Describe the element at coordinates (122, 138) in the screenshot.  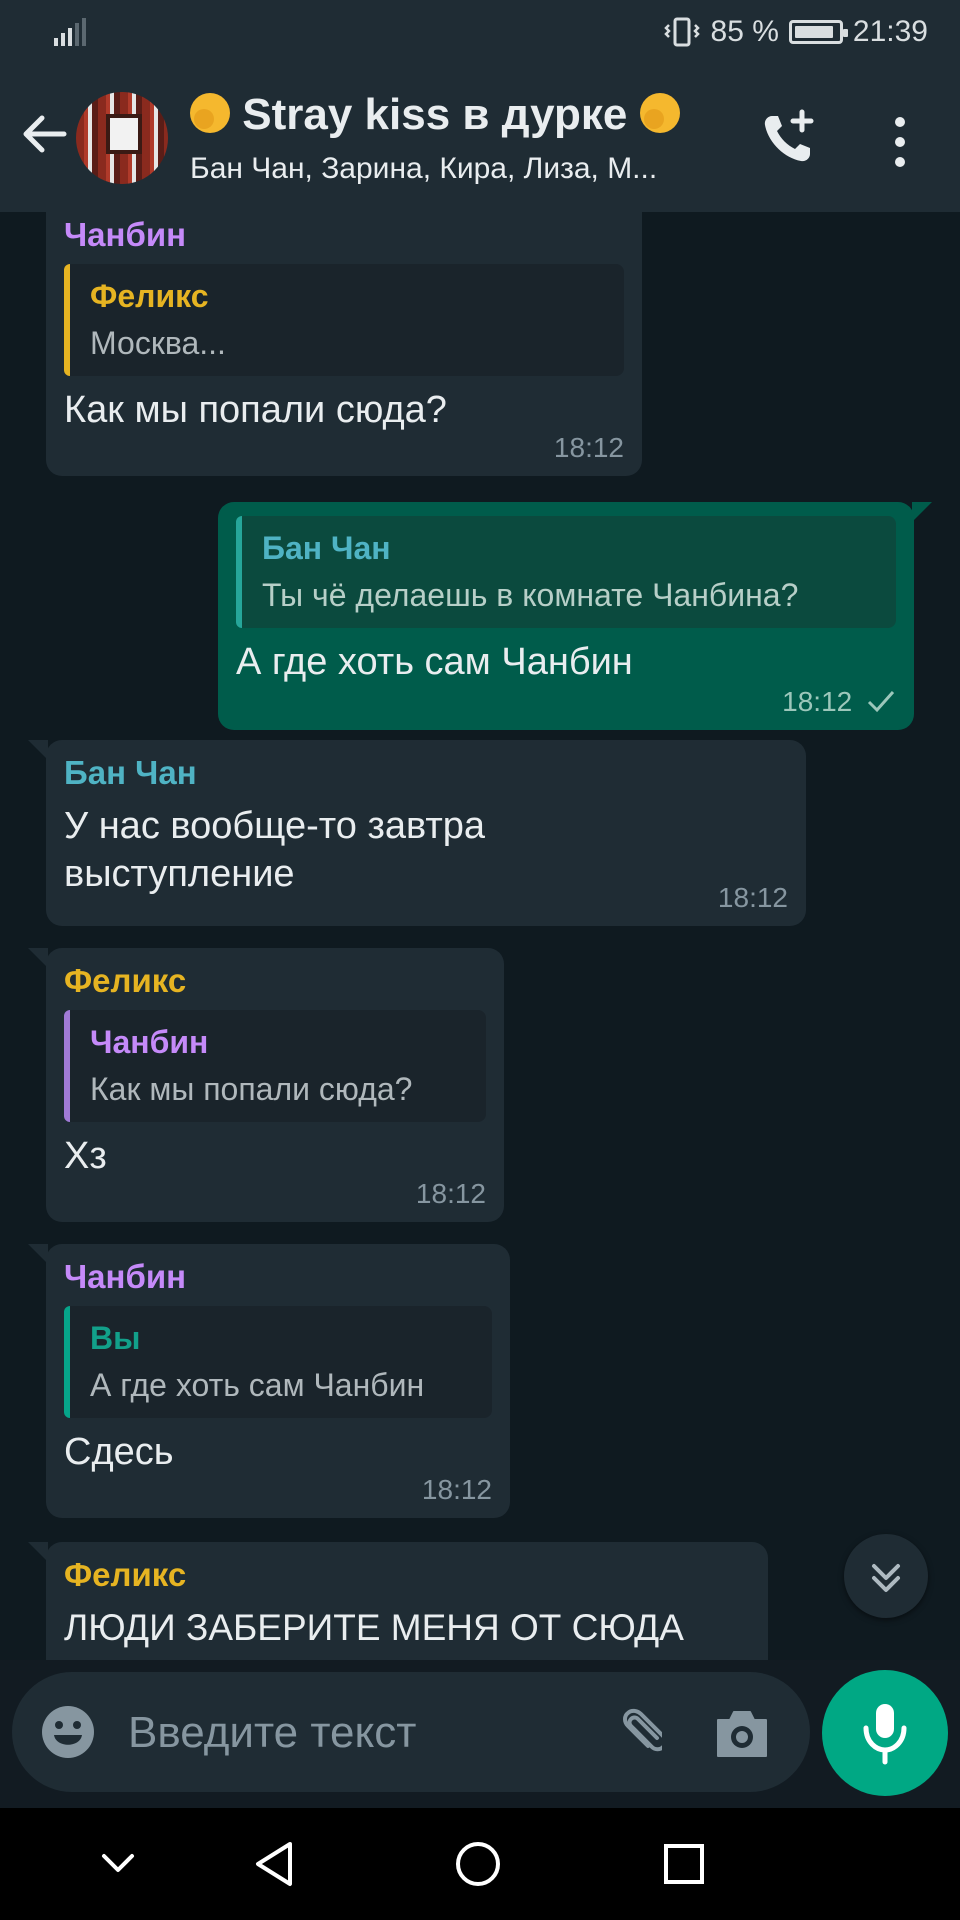
I see `group-avatar` at that location.